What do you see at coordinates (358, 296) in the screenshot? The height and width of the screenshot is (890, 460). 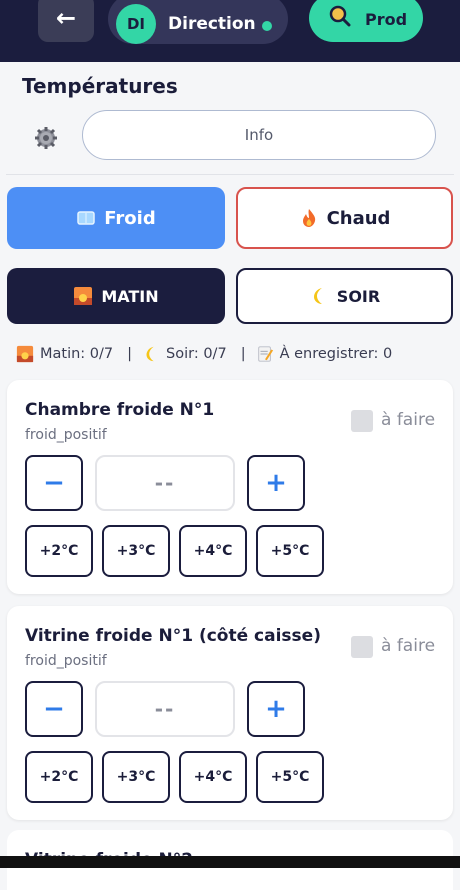 I see `soir-label: SOIR` at bounding box center [358, 296].